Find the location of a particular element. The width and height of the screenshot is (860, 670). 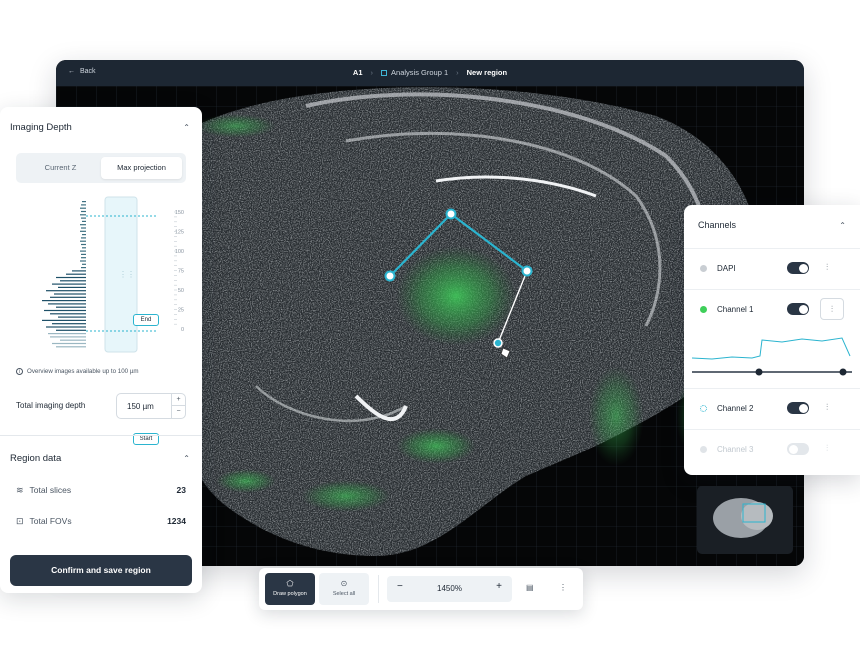

total-depth-value: 150 µm is located at coordinates (140, 406).